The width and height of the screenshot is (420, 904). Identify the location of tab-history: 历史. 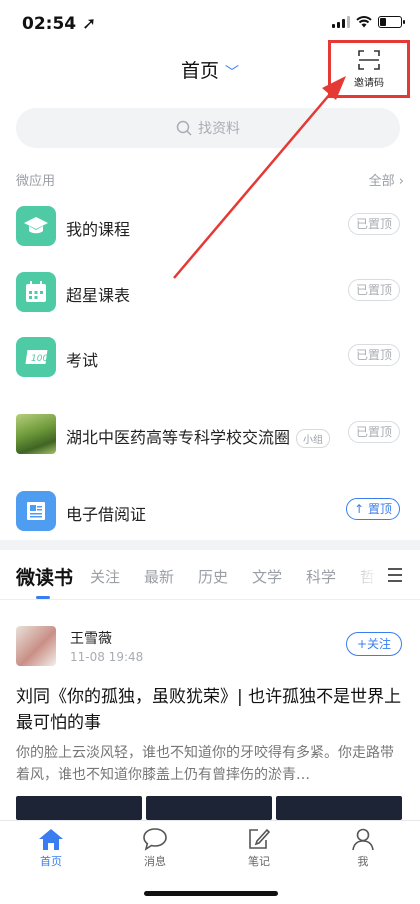
(213, 576).